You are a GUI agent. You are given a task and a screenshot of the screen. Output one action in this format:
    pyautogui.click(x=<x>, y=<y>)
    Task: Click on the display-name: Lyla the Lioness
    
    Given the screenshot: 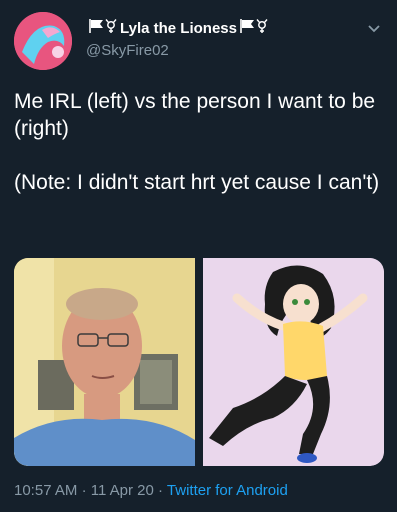 What is the action you would take?
    pyautogui.click(x=178, y=28)
    